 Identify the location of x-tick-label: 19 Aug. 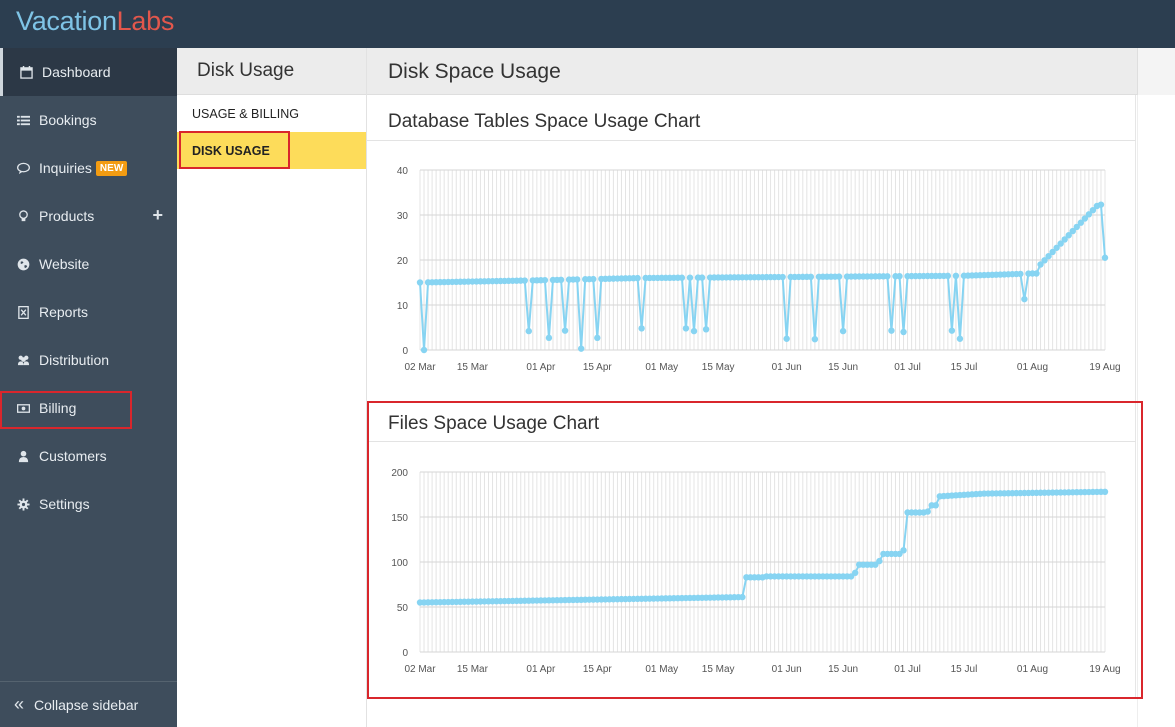
(1104, 367).